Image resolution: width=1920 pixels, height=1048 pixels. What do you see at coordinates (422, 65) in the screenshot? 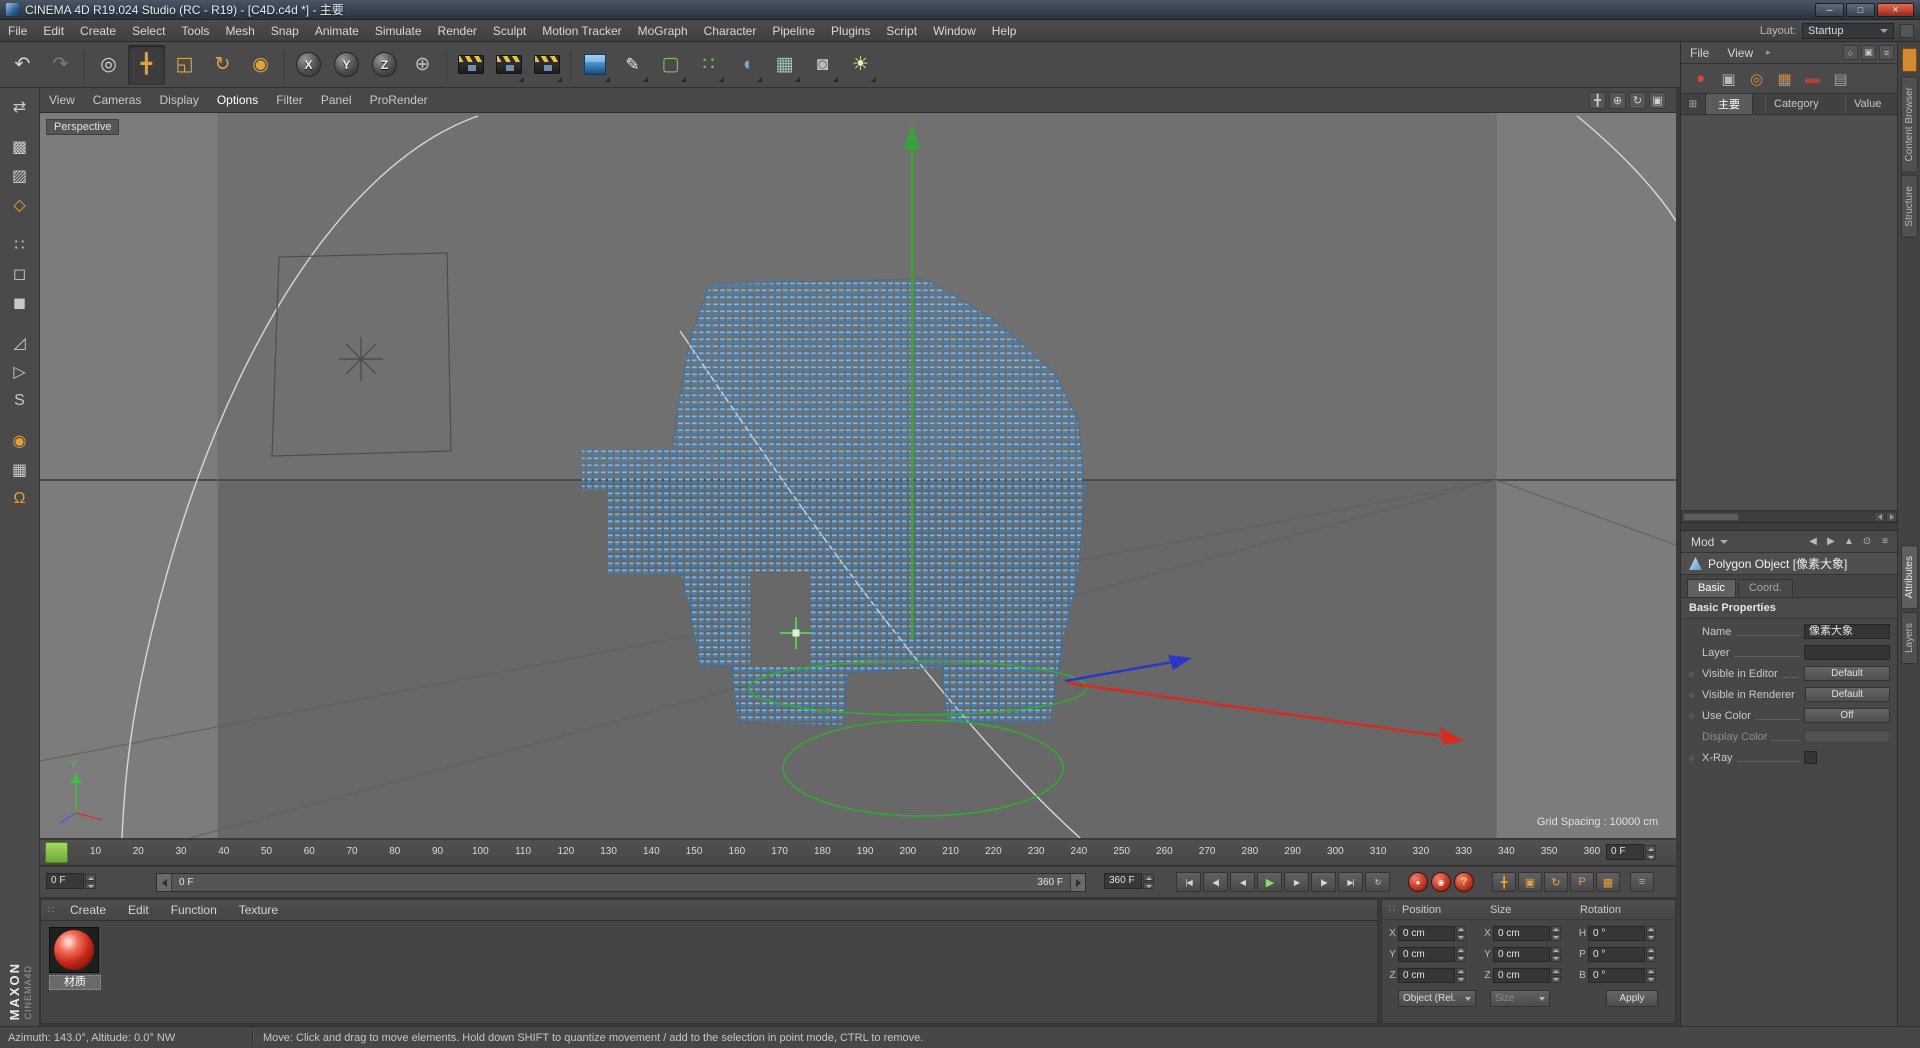
I see `coordinate-system-button: ⊕` at bounding box center [422, 65].